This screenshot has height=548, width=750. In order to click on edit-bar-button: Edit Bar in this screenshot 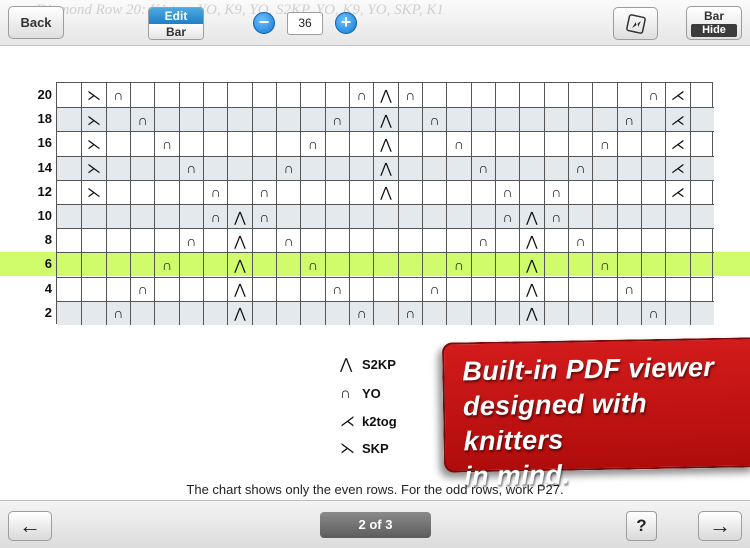, I will do `click(176, 23)`.